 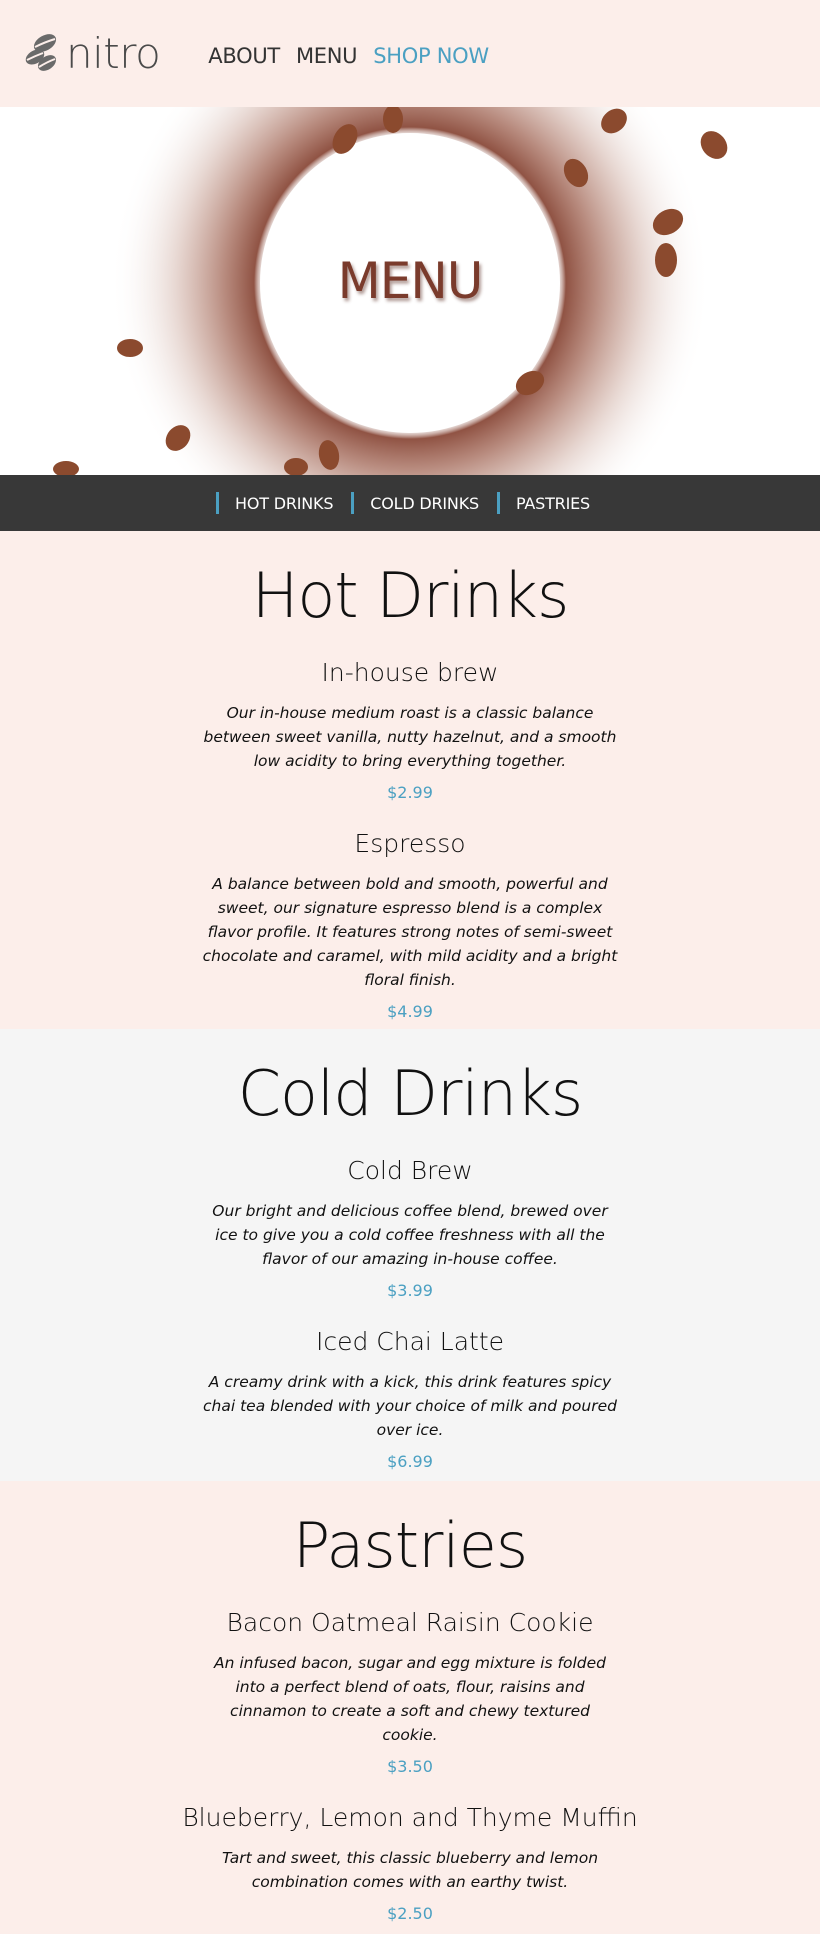 I want to click on subnav-label: PASTRIES, so click(x=552, y=503).